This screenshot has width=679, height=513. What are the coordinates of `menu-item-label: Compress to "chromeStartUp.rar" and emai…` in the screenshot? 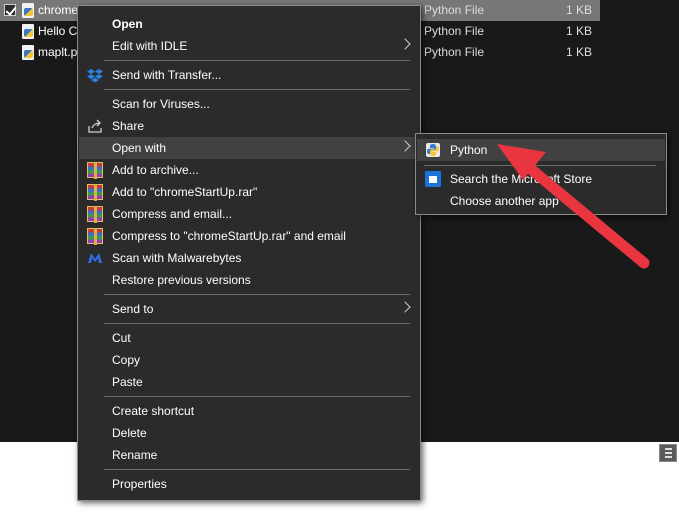 It's located at (229, 236).